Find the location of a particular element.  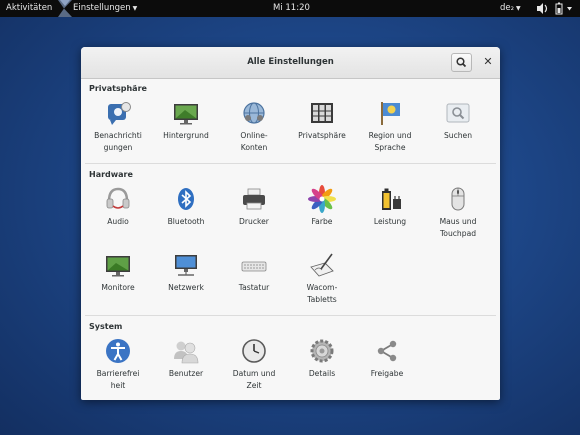

top-bar: Aktivitäten Einstellungen ▼ Mi 11:20 de₂ ▼ is located at coordinates (290, 8).